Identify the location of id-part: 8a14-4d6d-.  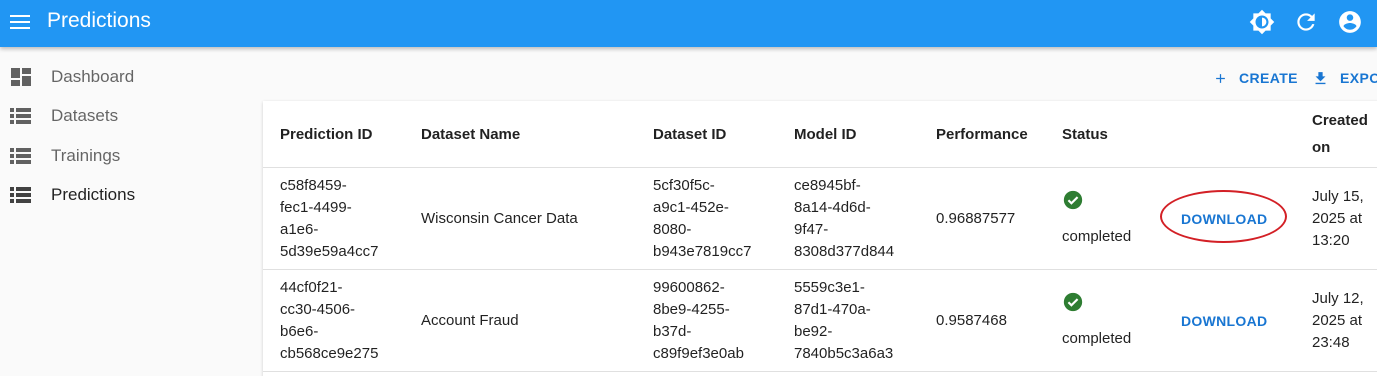
(832, 207).